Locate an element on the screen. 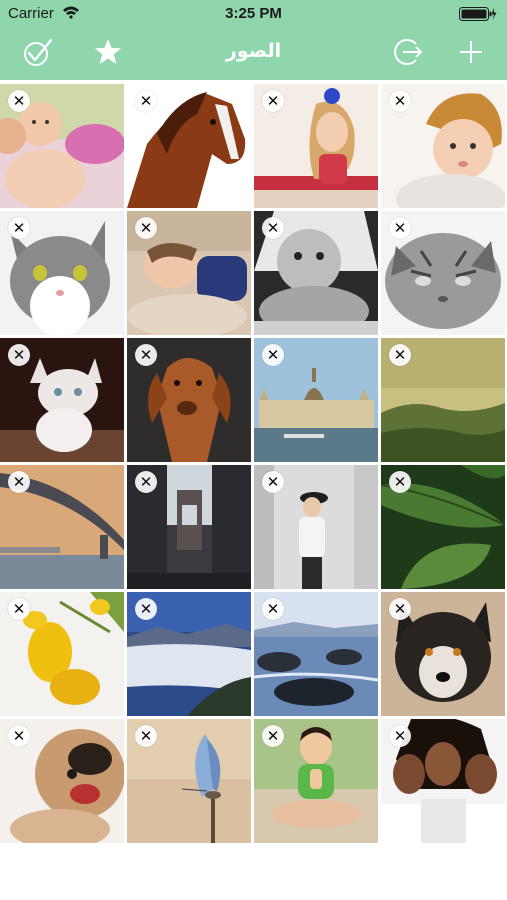 The image size is (507, 900). battery-icon is located at coordinates (478, 16).